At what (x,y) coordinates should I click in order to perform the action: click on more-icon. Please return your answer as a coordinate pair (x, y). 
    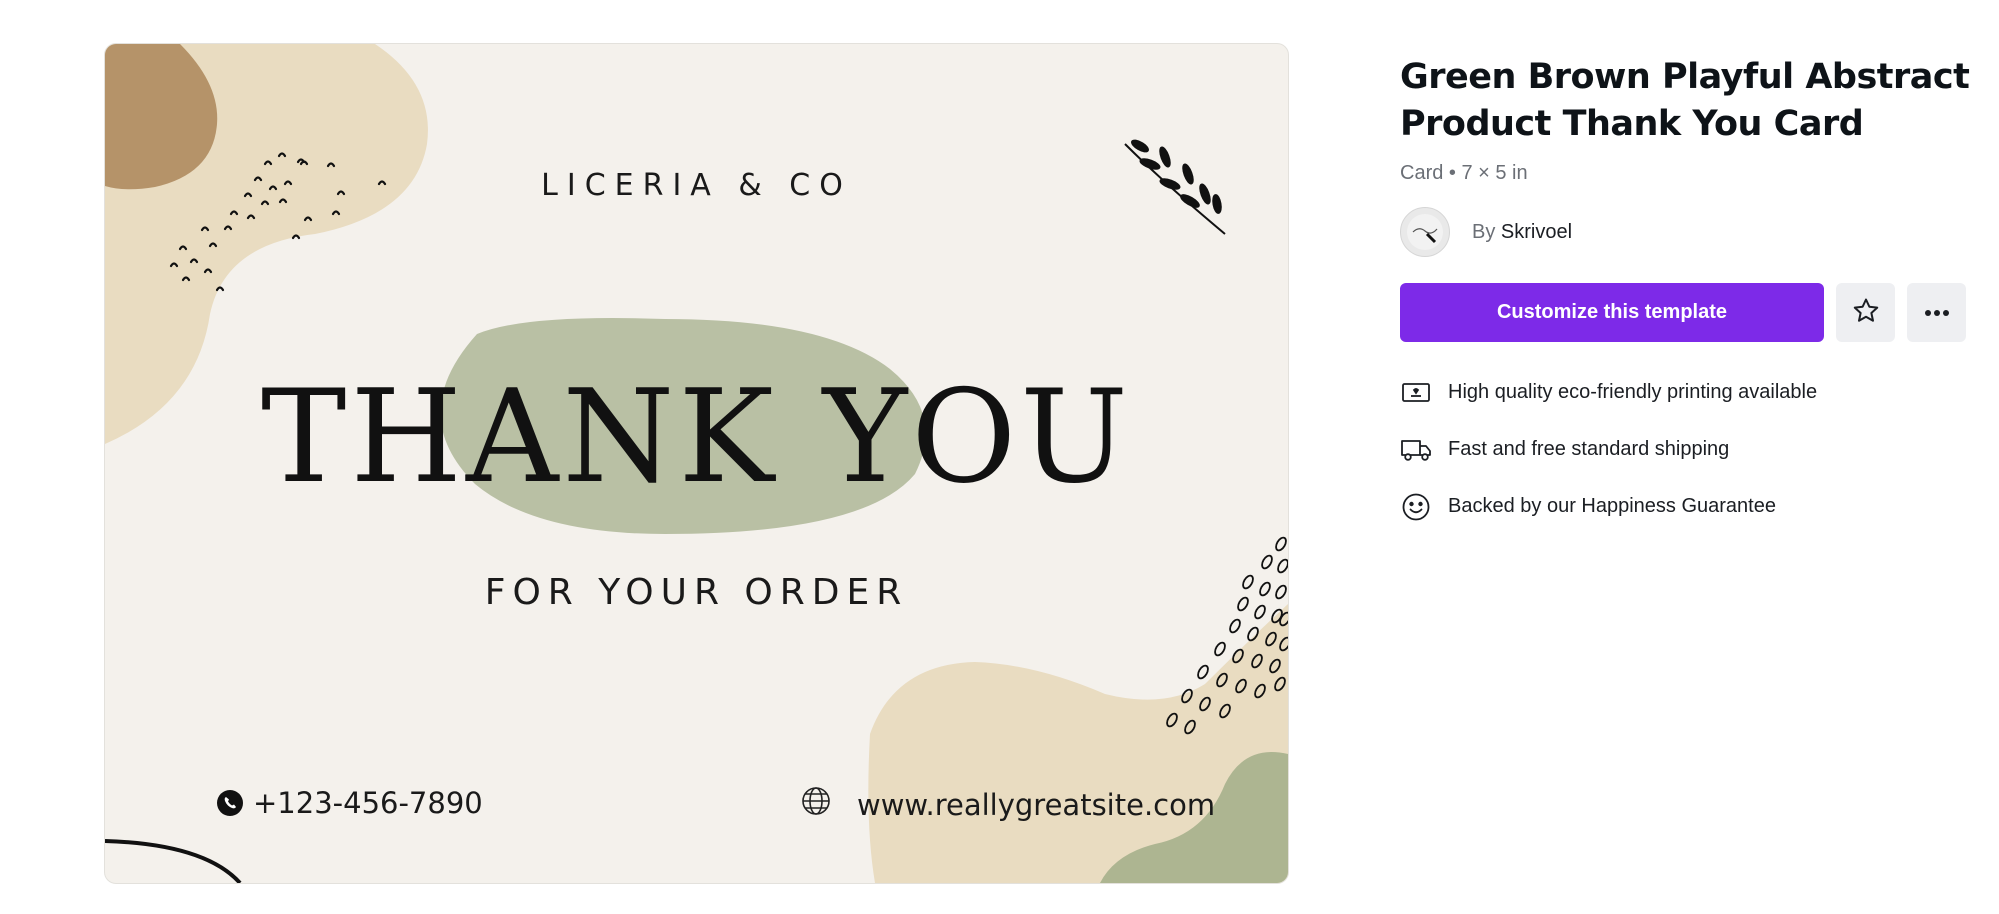
    Looking at the image, I should click on (1937, 312).